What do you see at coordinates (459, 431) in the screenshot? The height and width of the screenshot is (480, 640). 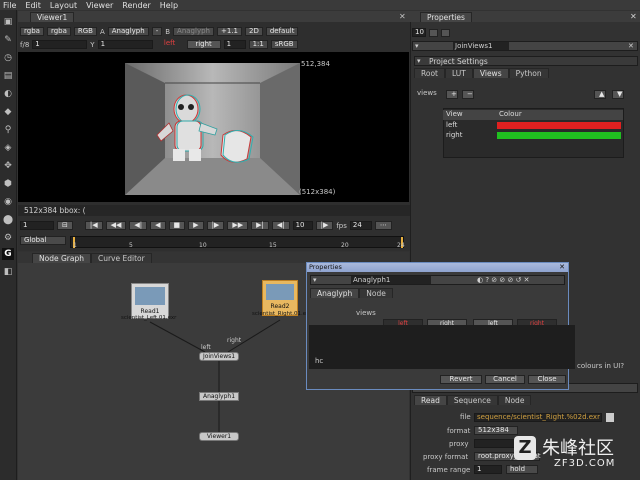 I see `format-label: format` at bounding box center [459, 431].